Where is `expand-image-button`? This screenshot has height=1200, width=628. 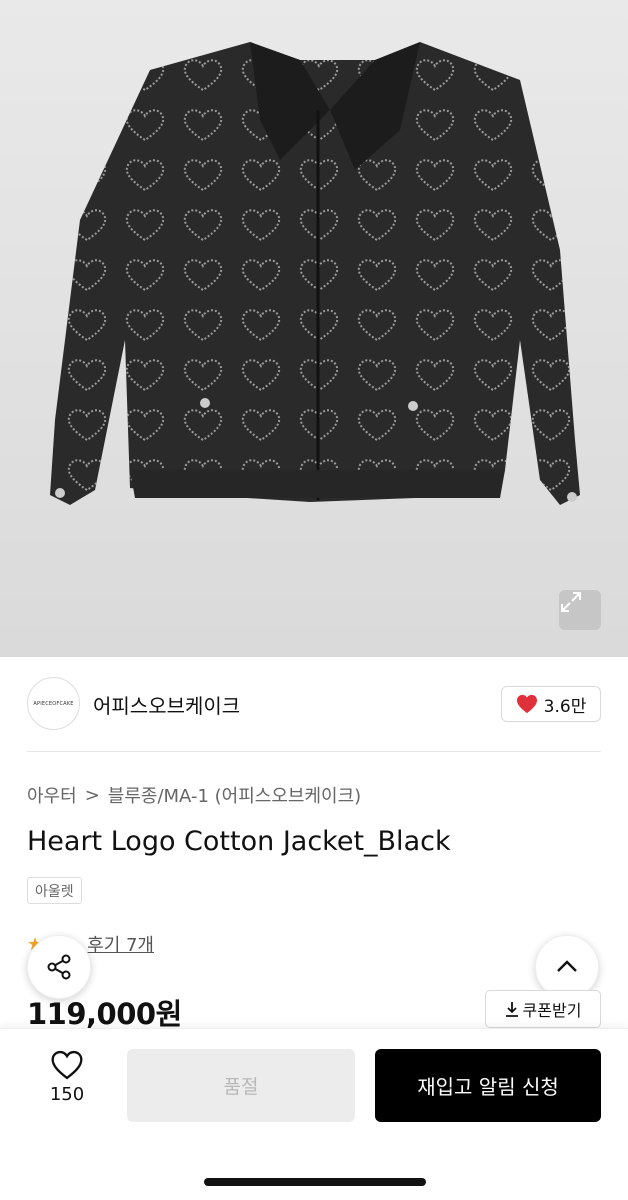
expand-image-button is located at coordinates (580, 610).